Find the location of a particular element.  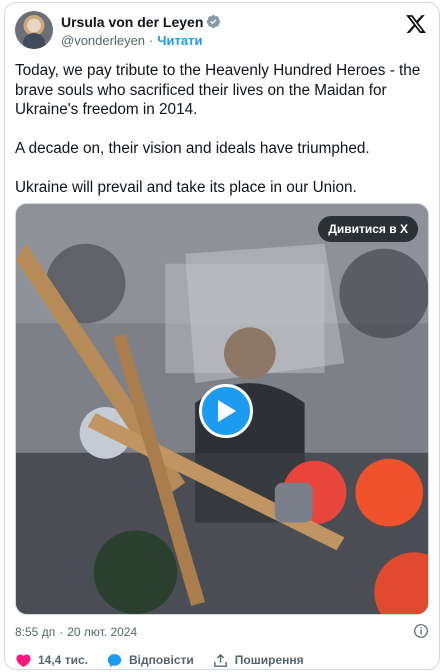

reply-button: Відповісти is located at coordinates (150, 660).